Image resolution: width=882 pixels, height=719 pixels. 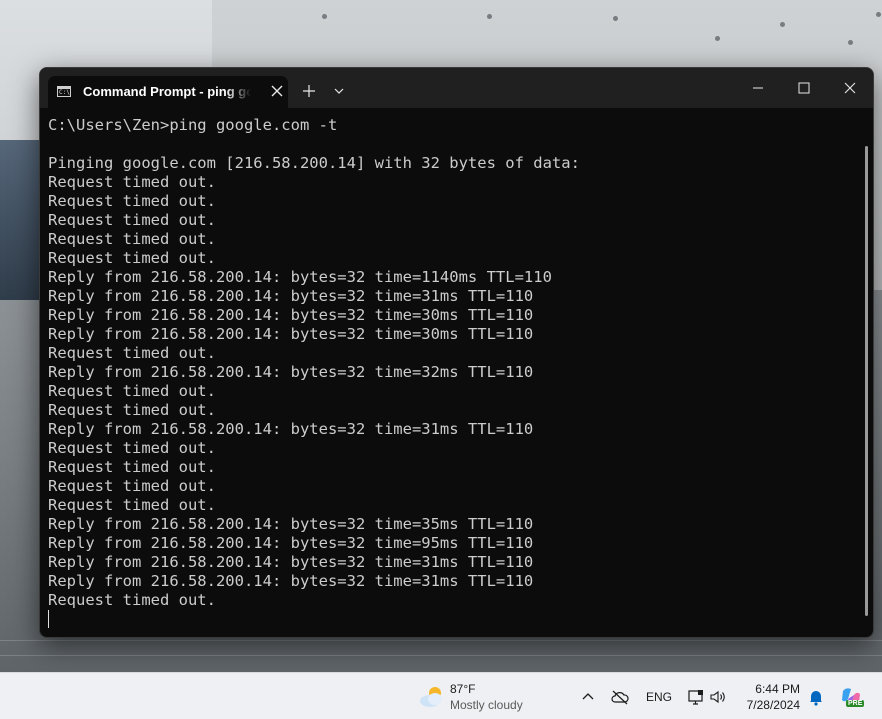 What do you see at coordinates (620, 697) in the screenshot?
I see `cloud-offline-icon` at bounding box center [620, 697].